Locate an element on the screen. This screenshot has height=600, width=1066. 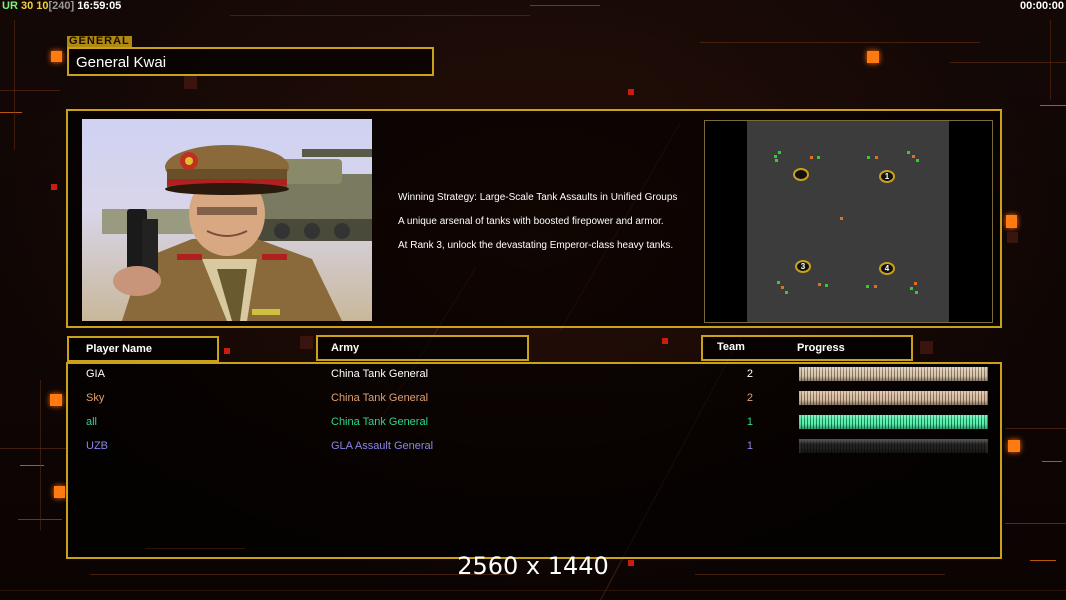
player-army: GLA Assault General is located at coordinates (382, 446).